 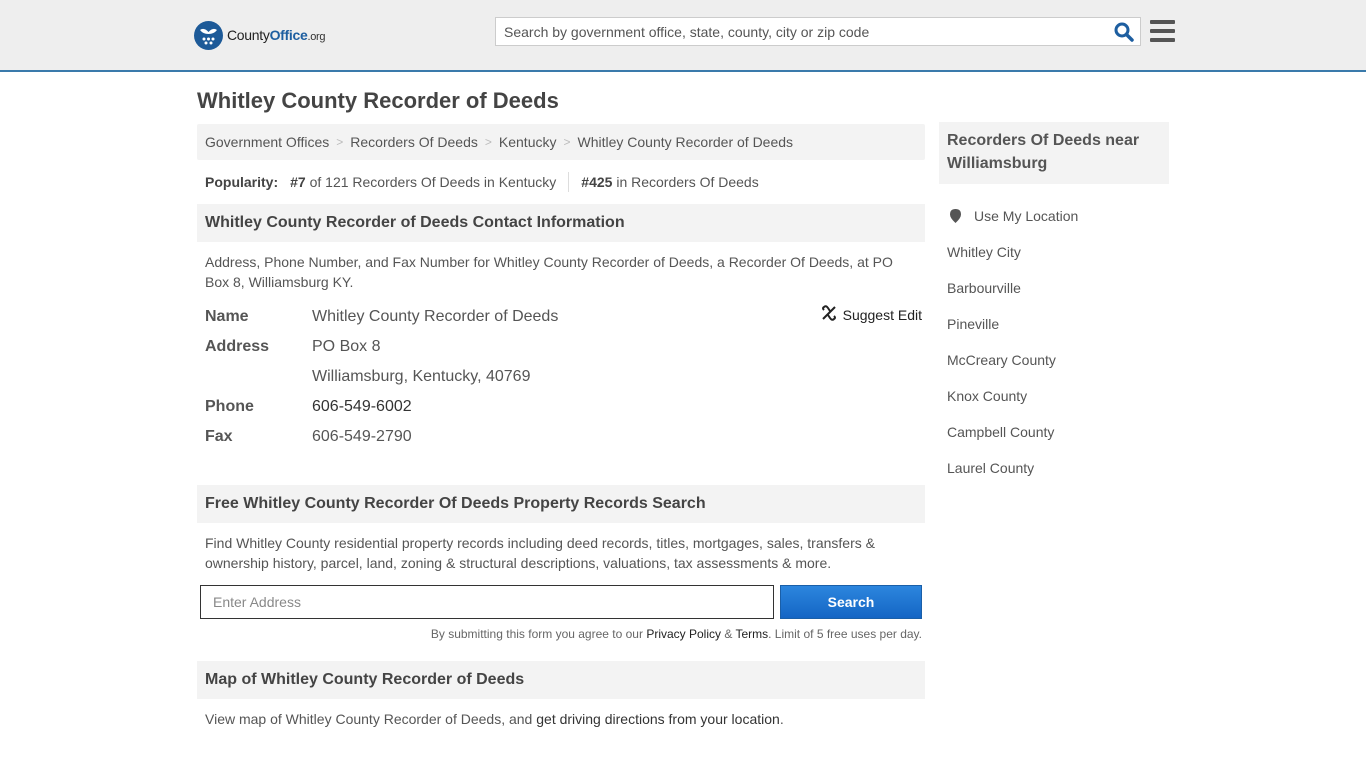 What do you see at coordinates (1054, 324) in the screenshot?
I see `nearby-item: Pineville` at bounding box center [1054, 324].